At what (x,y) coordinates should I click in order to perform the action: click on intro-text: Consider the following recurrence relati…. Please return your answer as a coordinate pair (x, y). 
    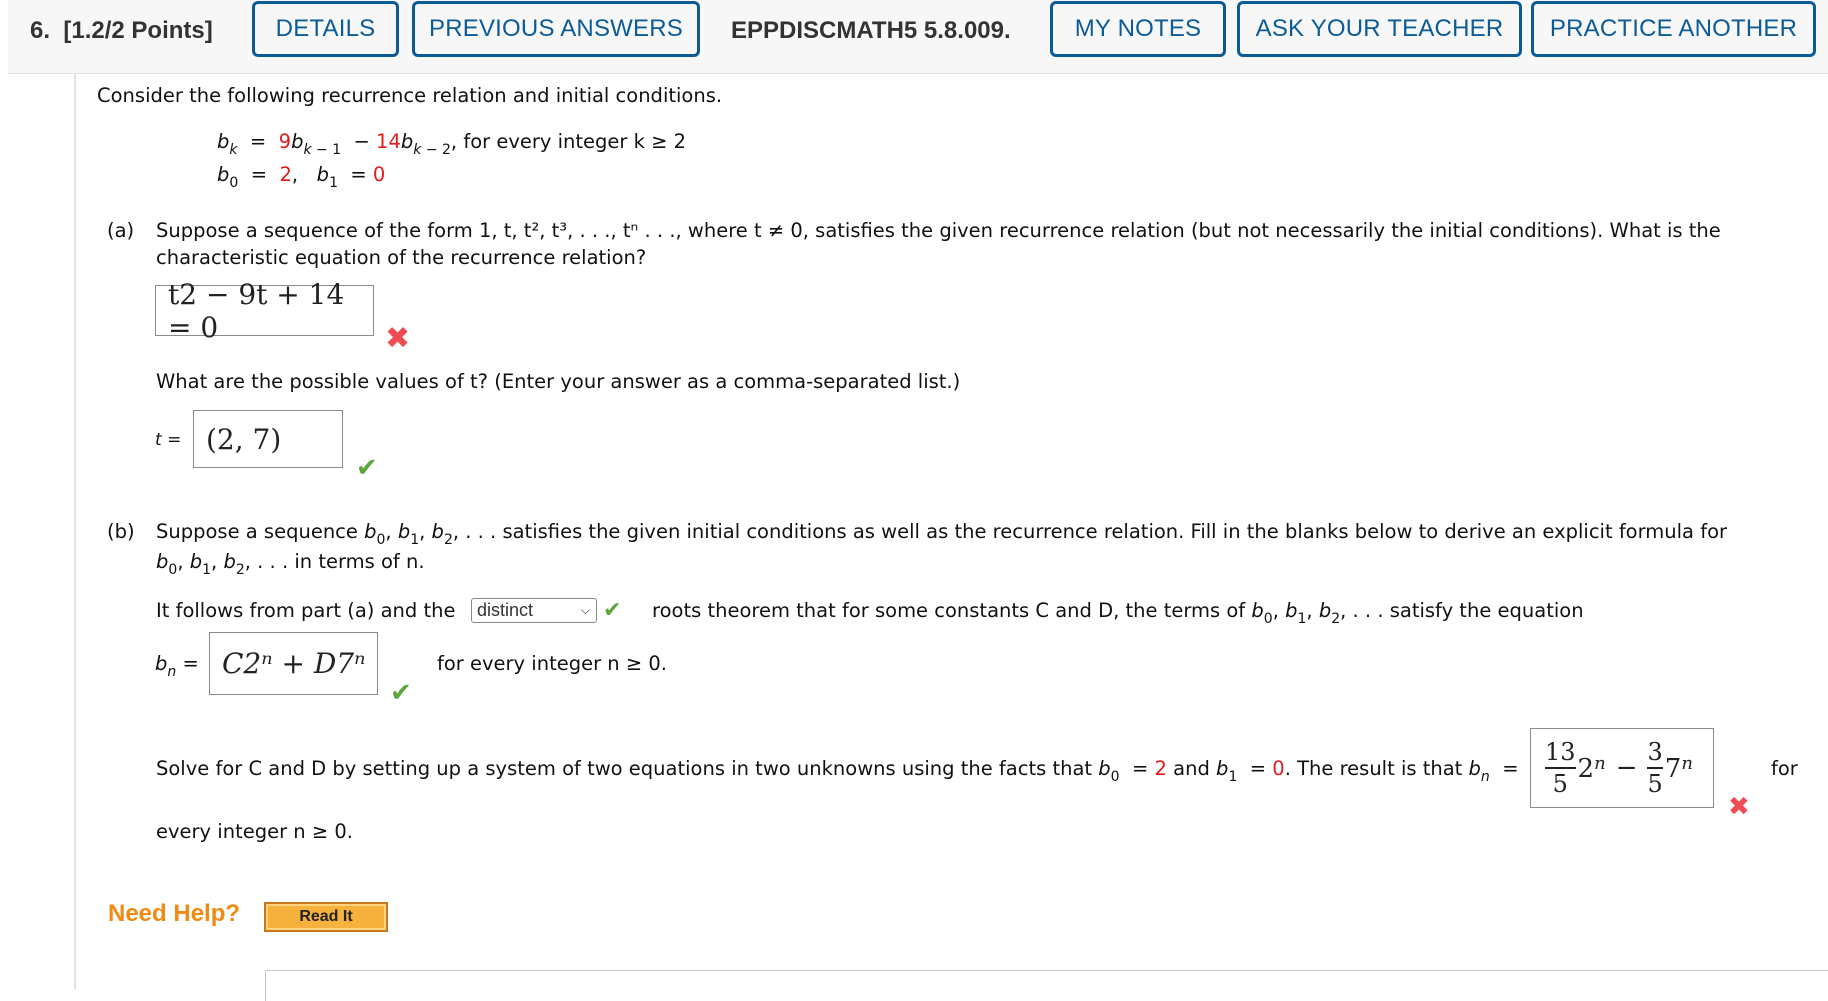
    Looking at the image, I should click on (410, 95).